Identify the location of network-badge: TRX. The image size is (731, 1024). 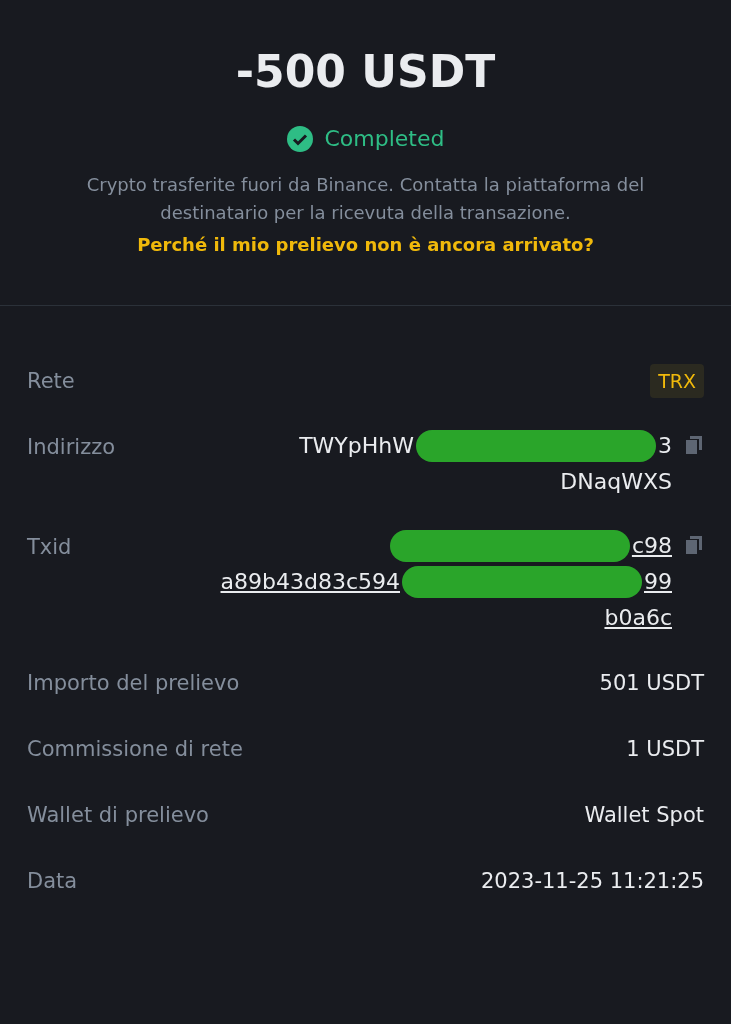
(677, 381).